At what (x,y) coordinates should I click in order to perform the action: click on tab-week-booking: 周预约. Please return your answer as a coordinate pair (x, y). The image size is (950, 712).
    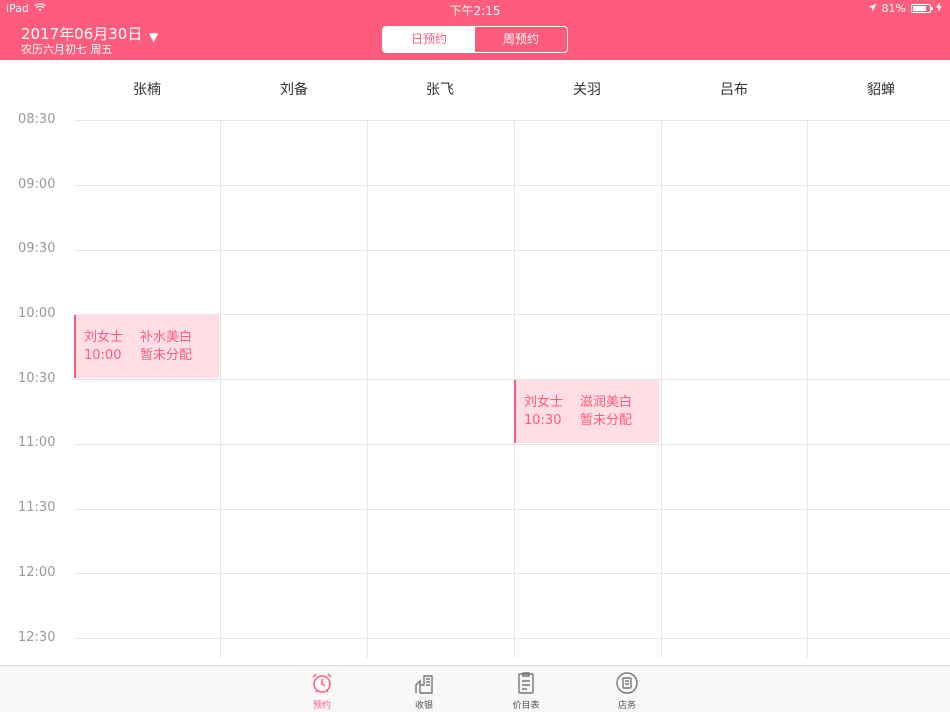
    Looking at the image, I should click on (521, 39).